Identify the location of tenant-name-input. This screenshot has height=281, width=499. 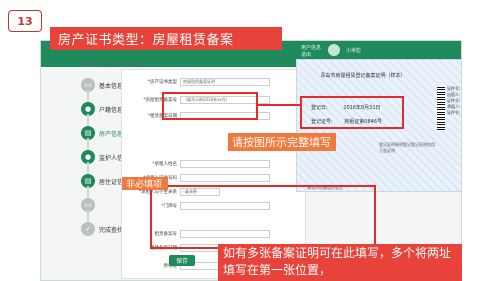
(225, 164).